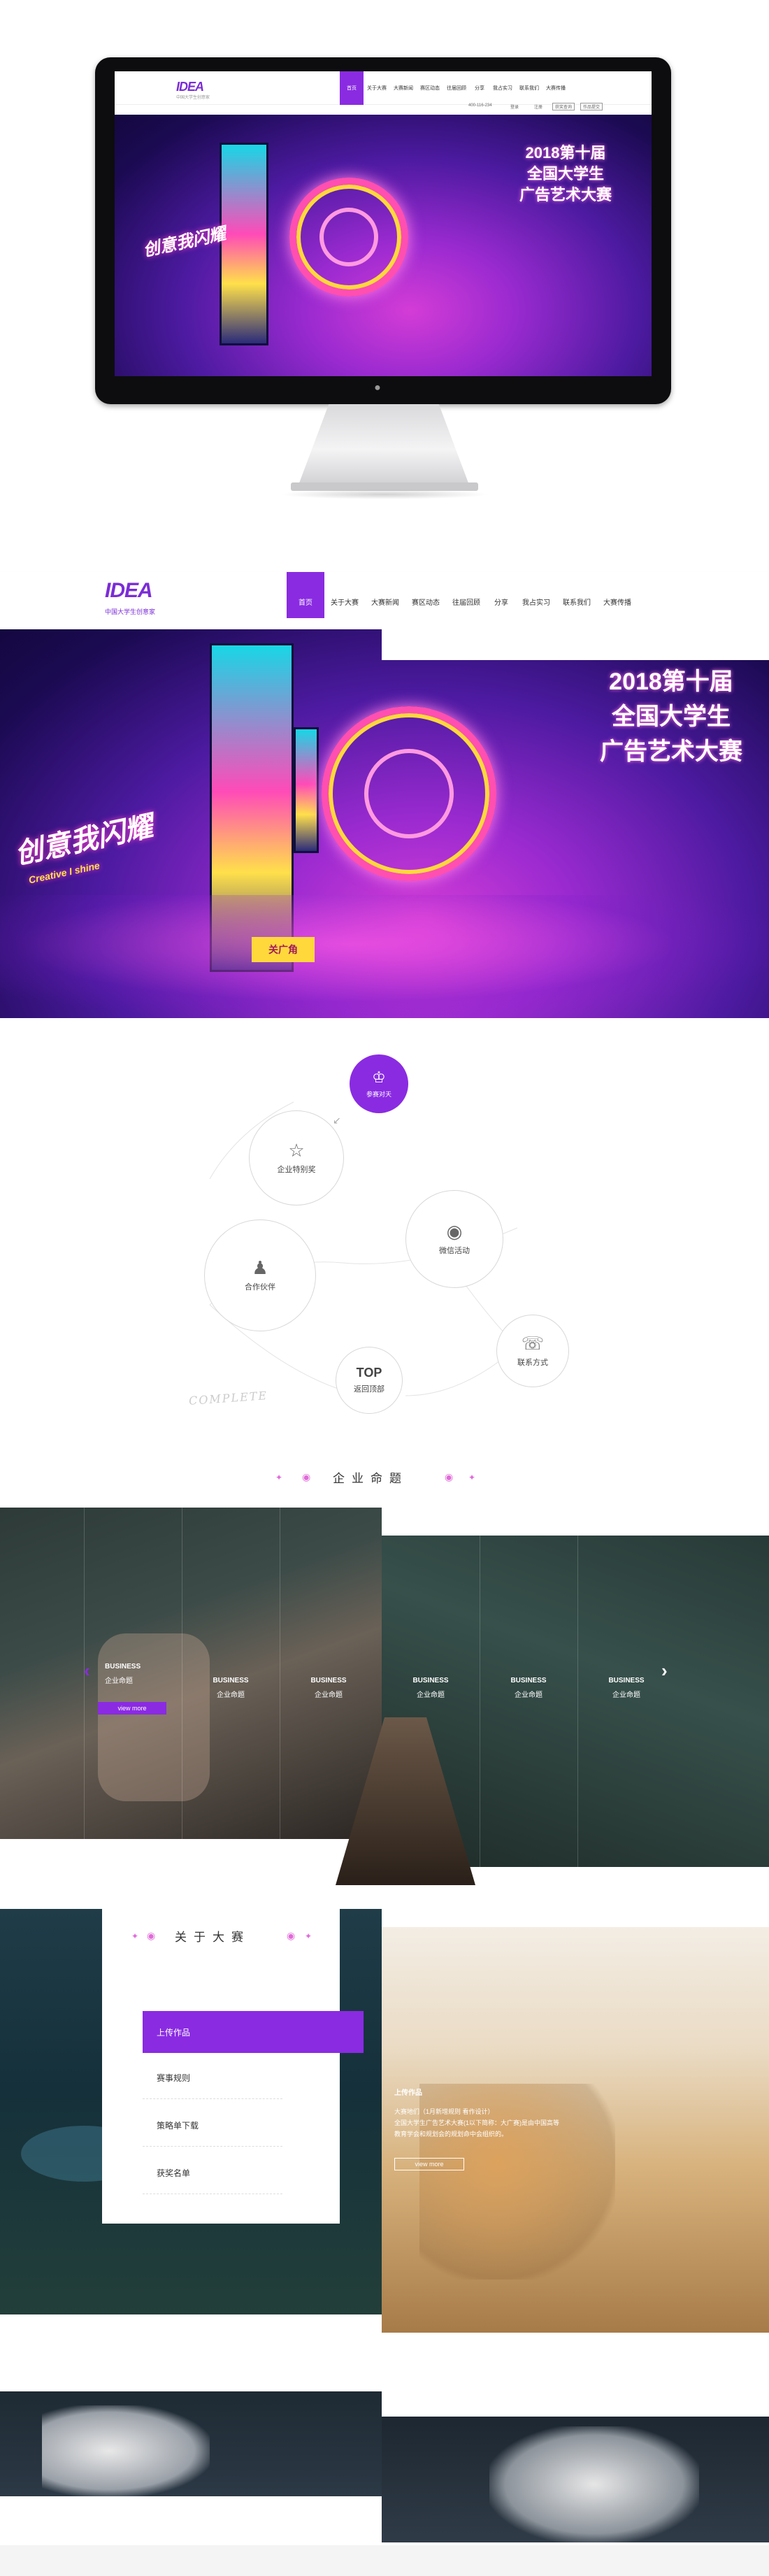  What do you see at coordinates (479, 88) in the screenshot?
I see `mini-nav-share: 分享` at bounding box center [479, 88].